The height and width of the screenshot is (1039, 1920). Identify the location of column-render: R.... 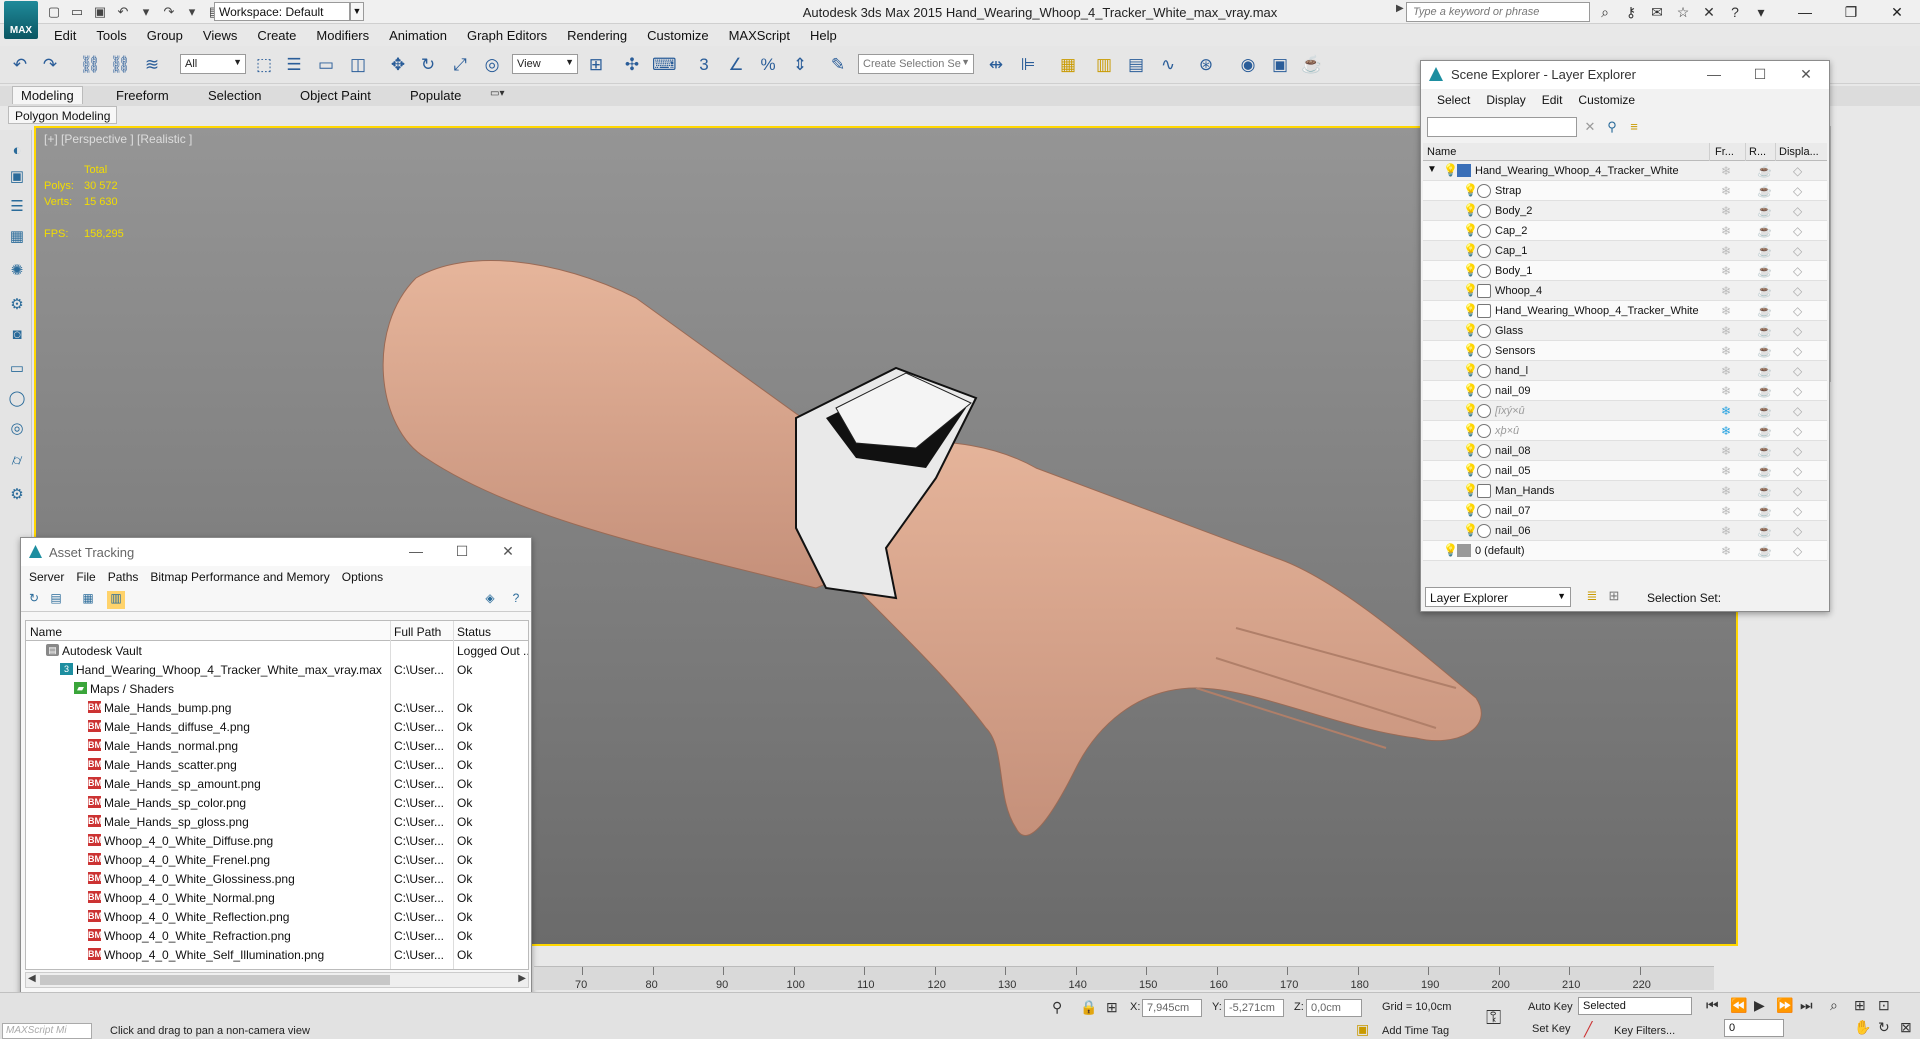
(1757, 152).